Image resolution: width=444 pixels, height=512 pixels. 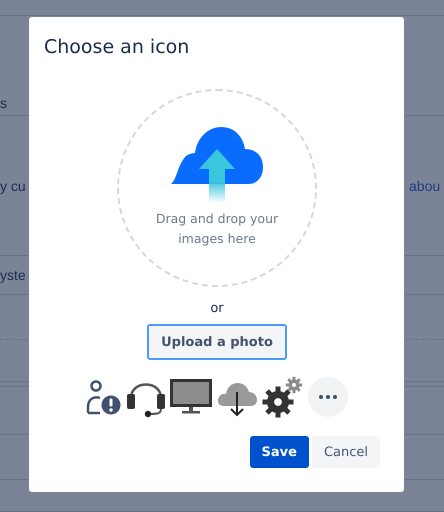 I want to click on more-button, so click(x=328, y=397).